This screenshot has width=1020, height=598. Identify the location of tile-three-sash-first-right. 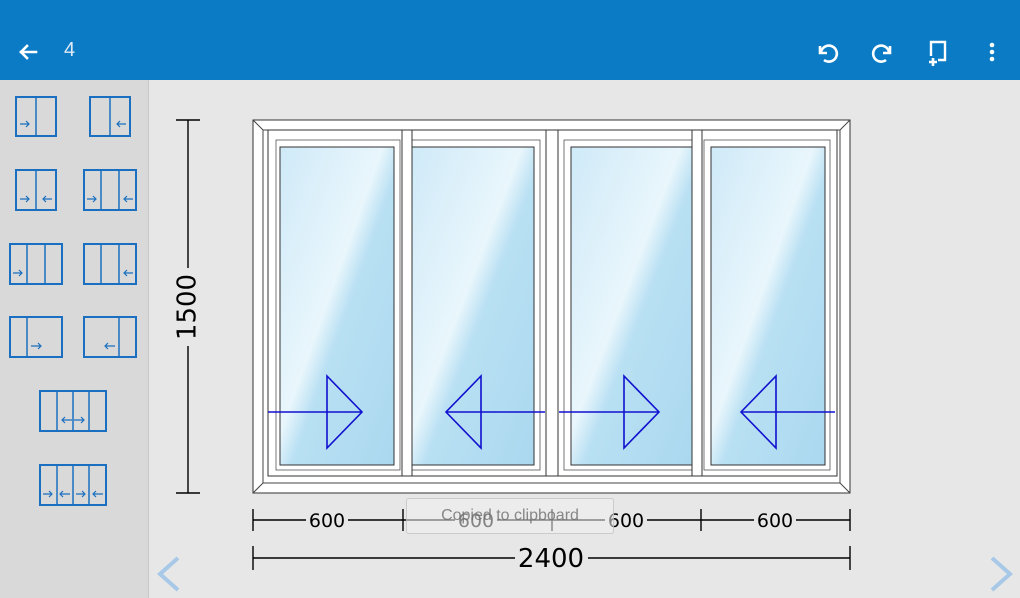
(37, 265).